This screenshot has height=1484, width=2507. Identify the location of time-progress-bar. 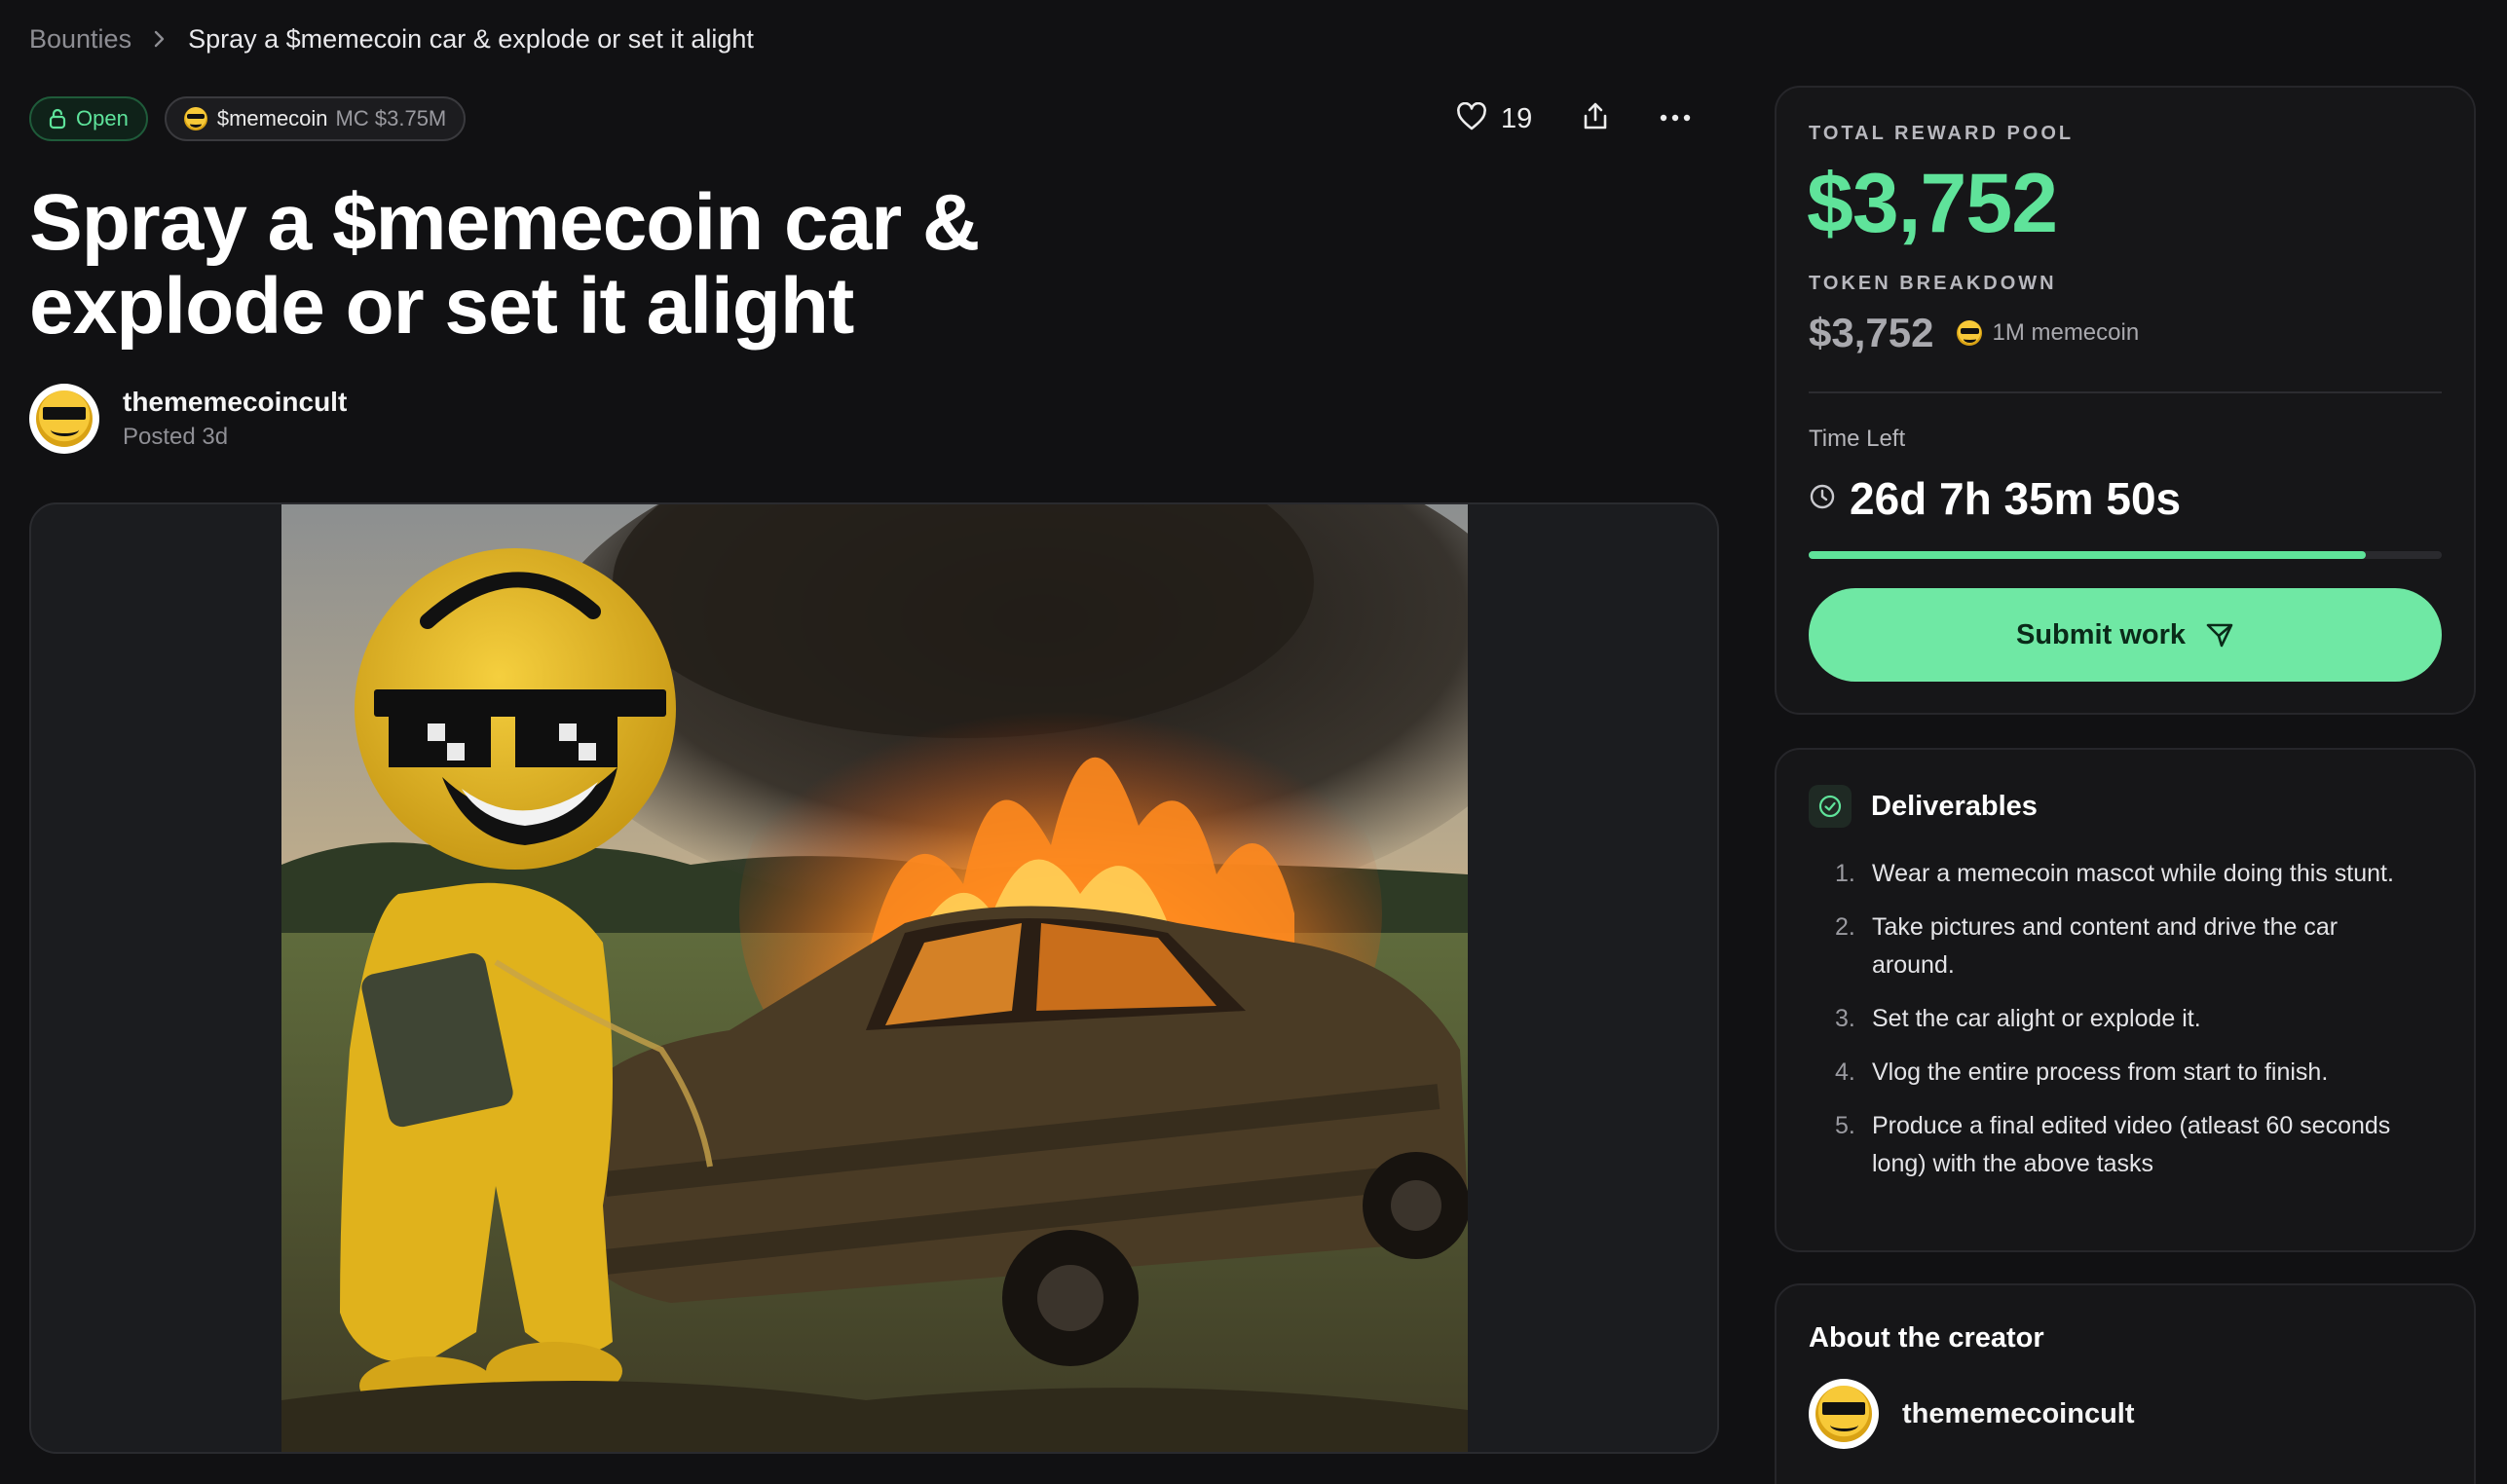
(2125, 555).